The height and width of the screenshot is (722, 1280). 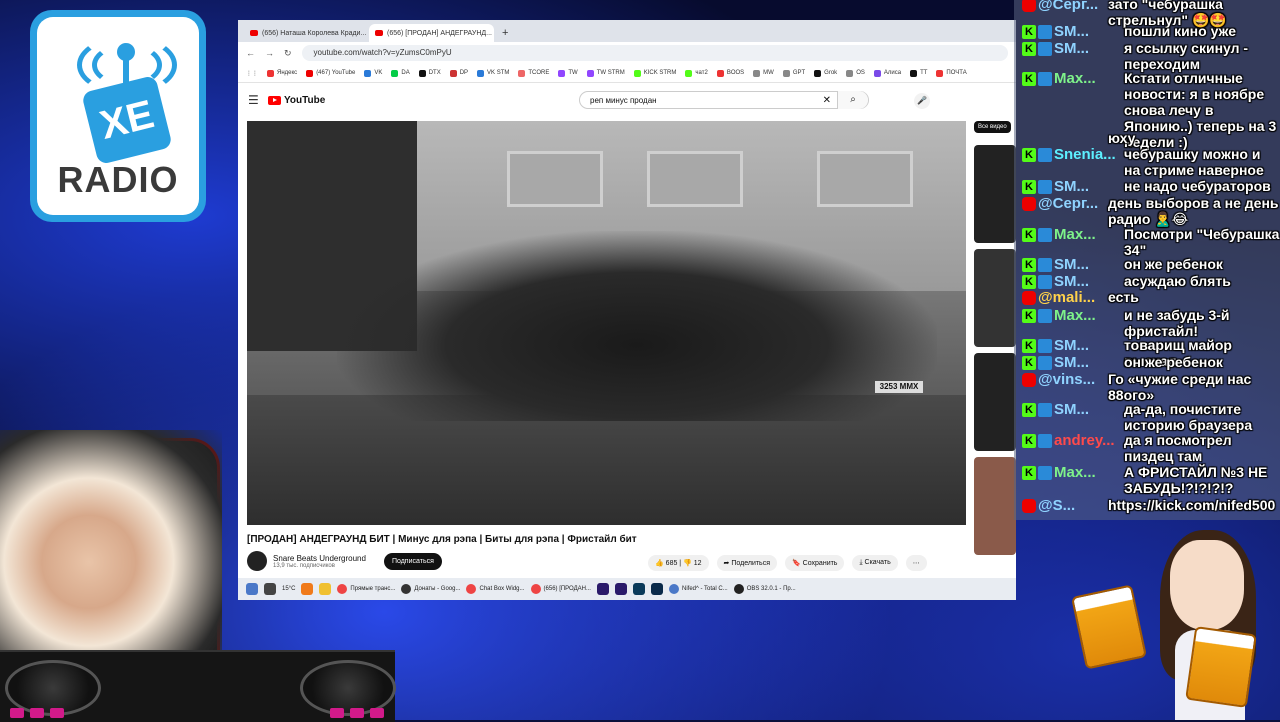 What do you see at coordinates (288, 589) in the screenshot?
I see `weather-widget: 15°C` at bounding box center [288, 589].